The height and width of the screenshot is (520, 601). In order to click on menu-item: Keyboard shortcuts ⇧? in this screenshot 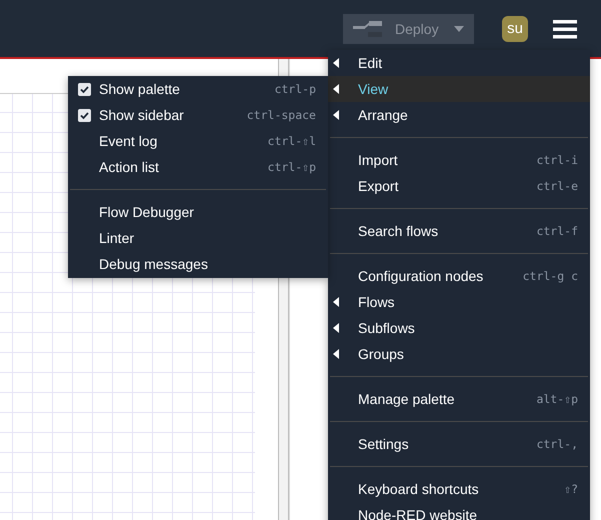, I will do `click(459, 489)`.